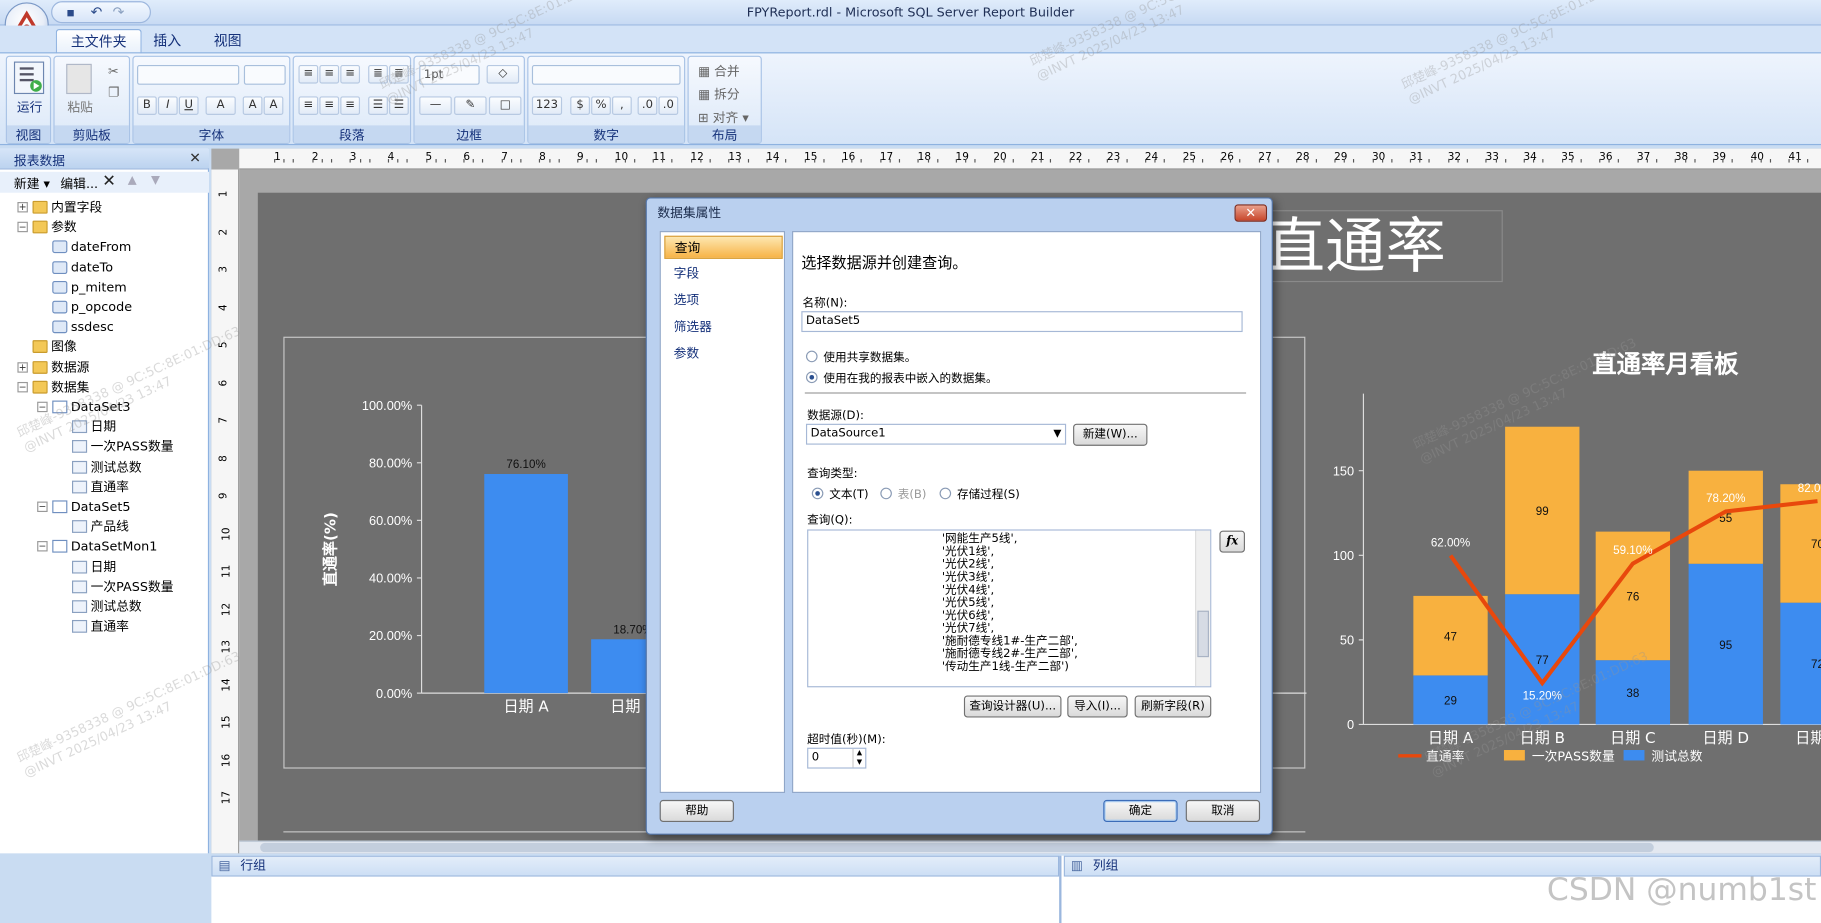  What do you see at coordinates (503, 74) in the screenshot?
I see `fill-color-button: ◇` at bounding box center [503, 74].